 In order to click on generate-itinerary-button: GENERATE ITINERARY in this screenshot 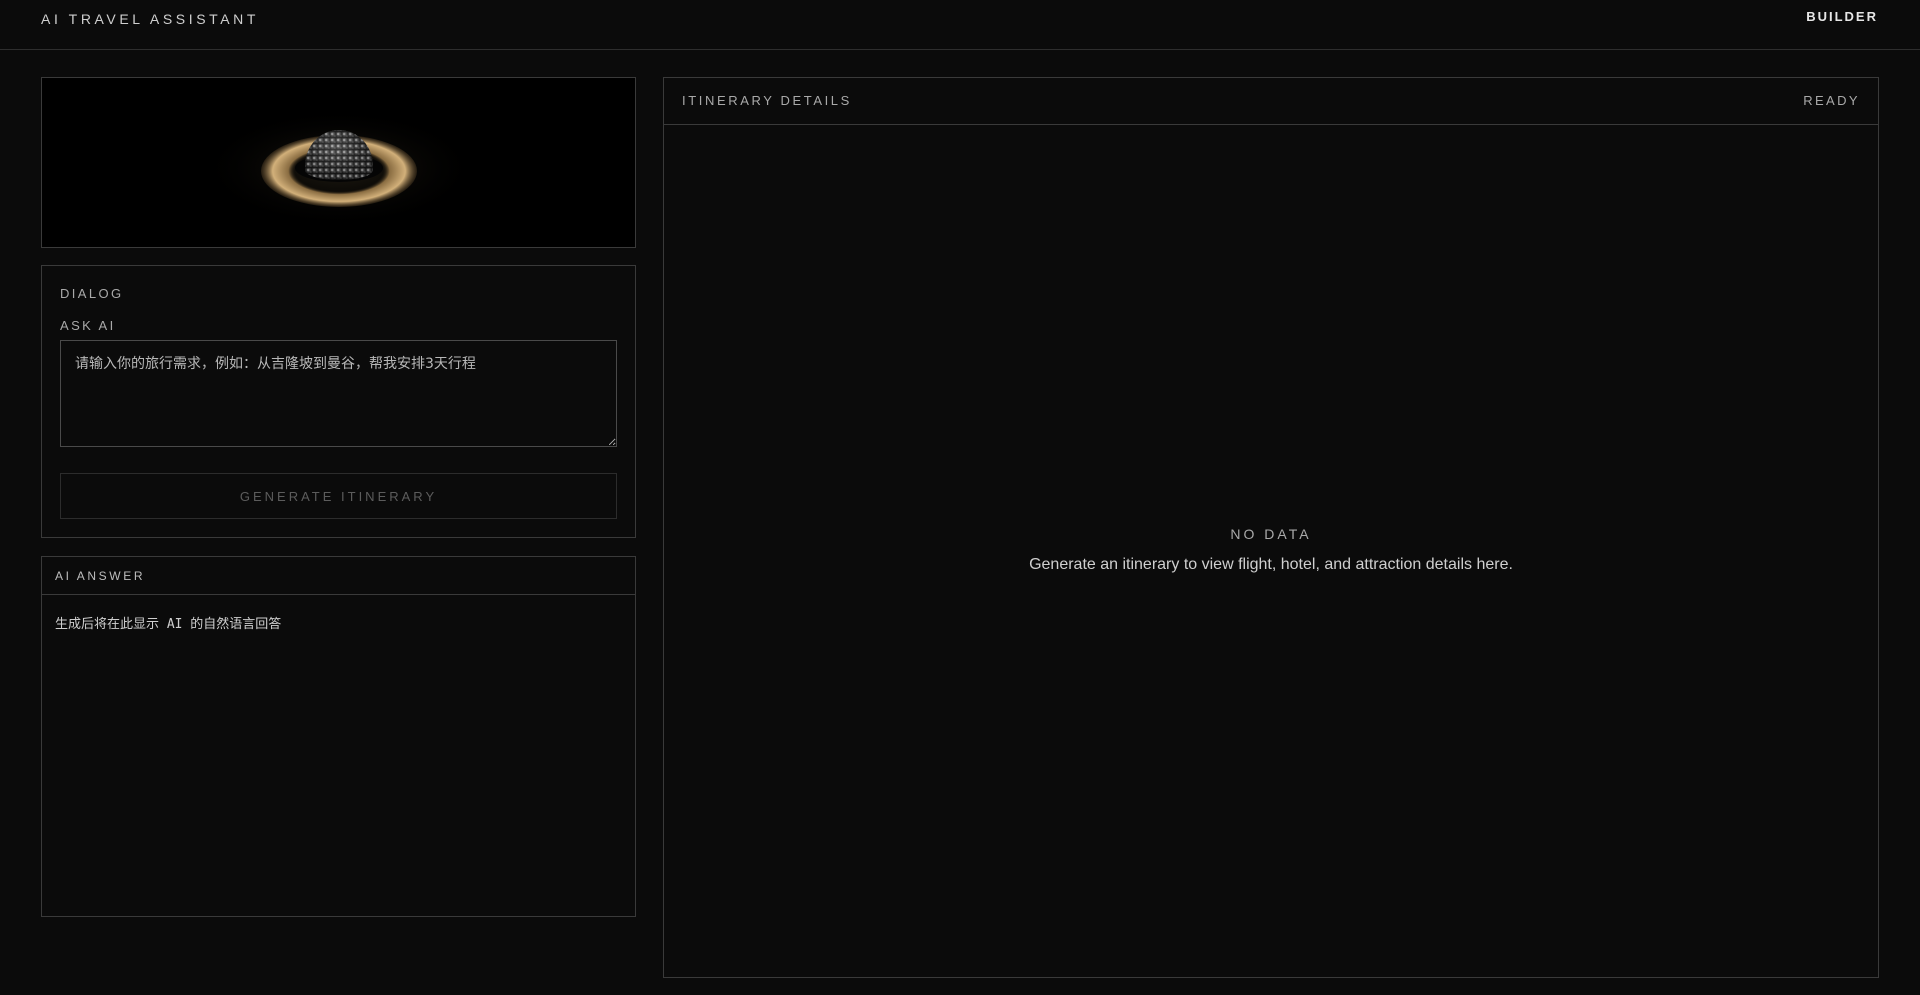, I will do `click(338, 496)`.